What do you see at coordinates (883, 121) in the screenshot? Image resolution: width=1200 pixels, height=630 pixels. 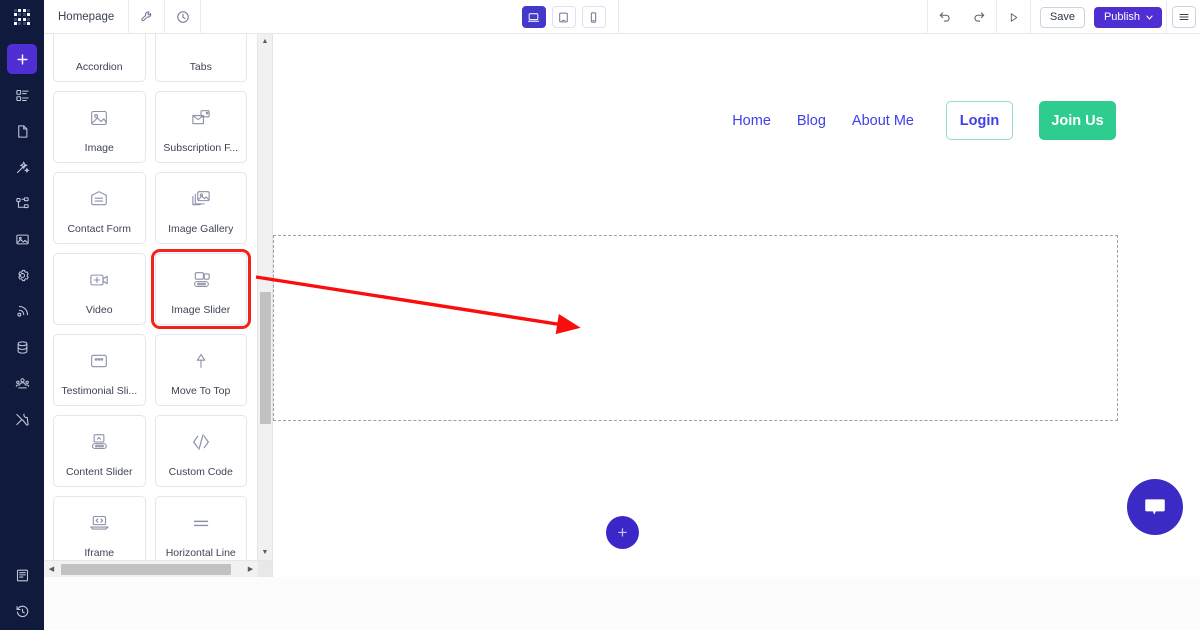 I see `site-nav-about-me: About Me` at bounding box center [883, 121].